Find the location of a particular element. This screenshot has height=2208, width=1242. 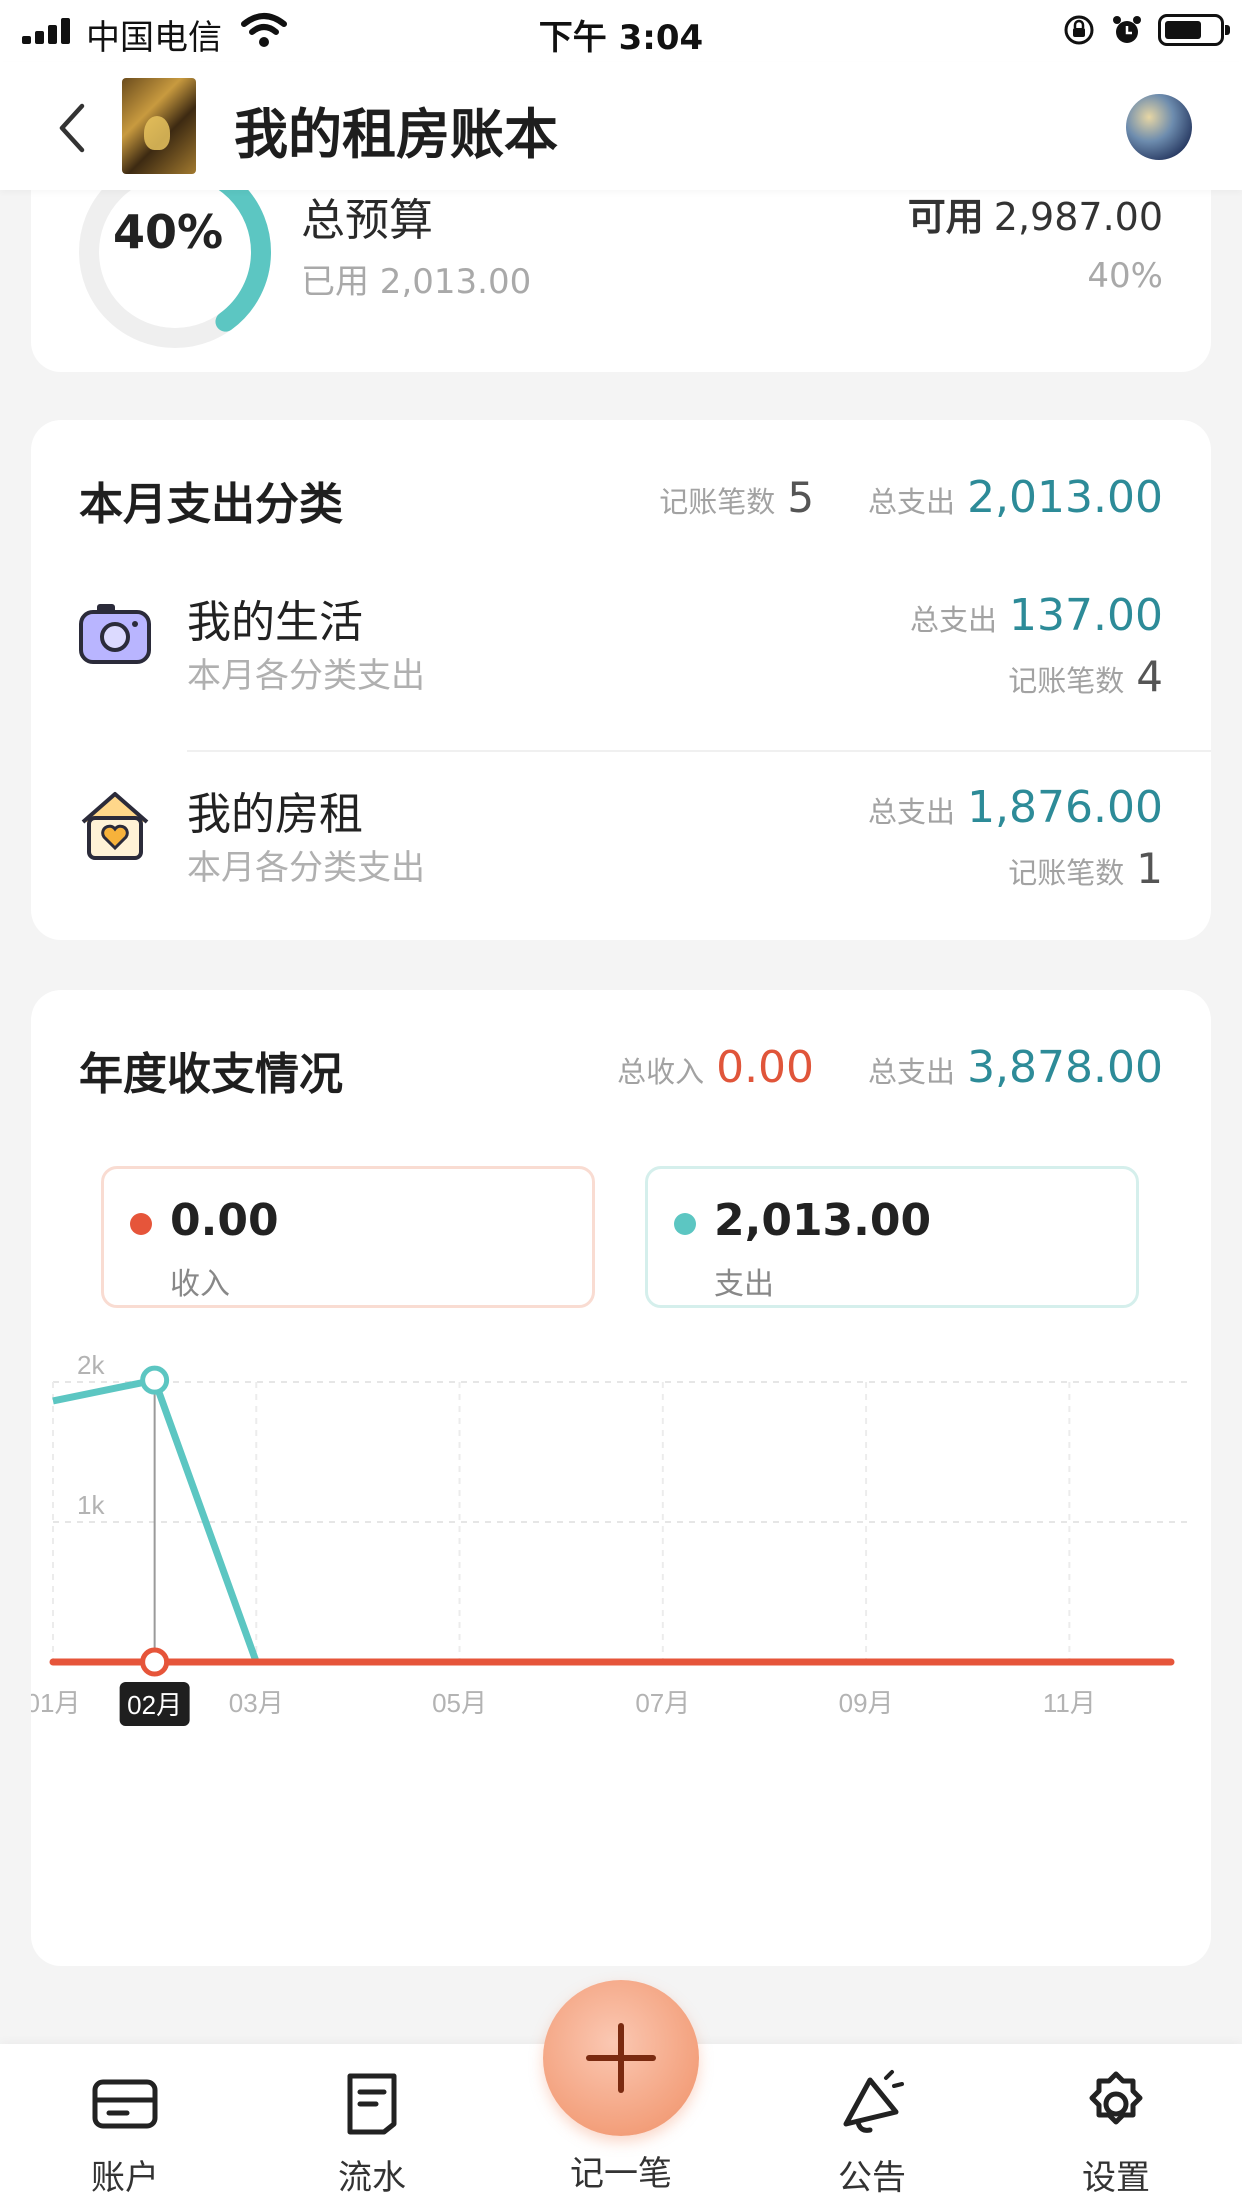

add-record-label: 记一笔 is located at coordinates (621, 2174).